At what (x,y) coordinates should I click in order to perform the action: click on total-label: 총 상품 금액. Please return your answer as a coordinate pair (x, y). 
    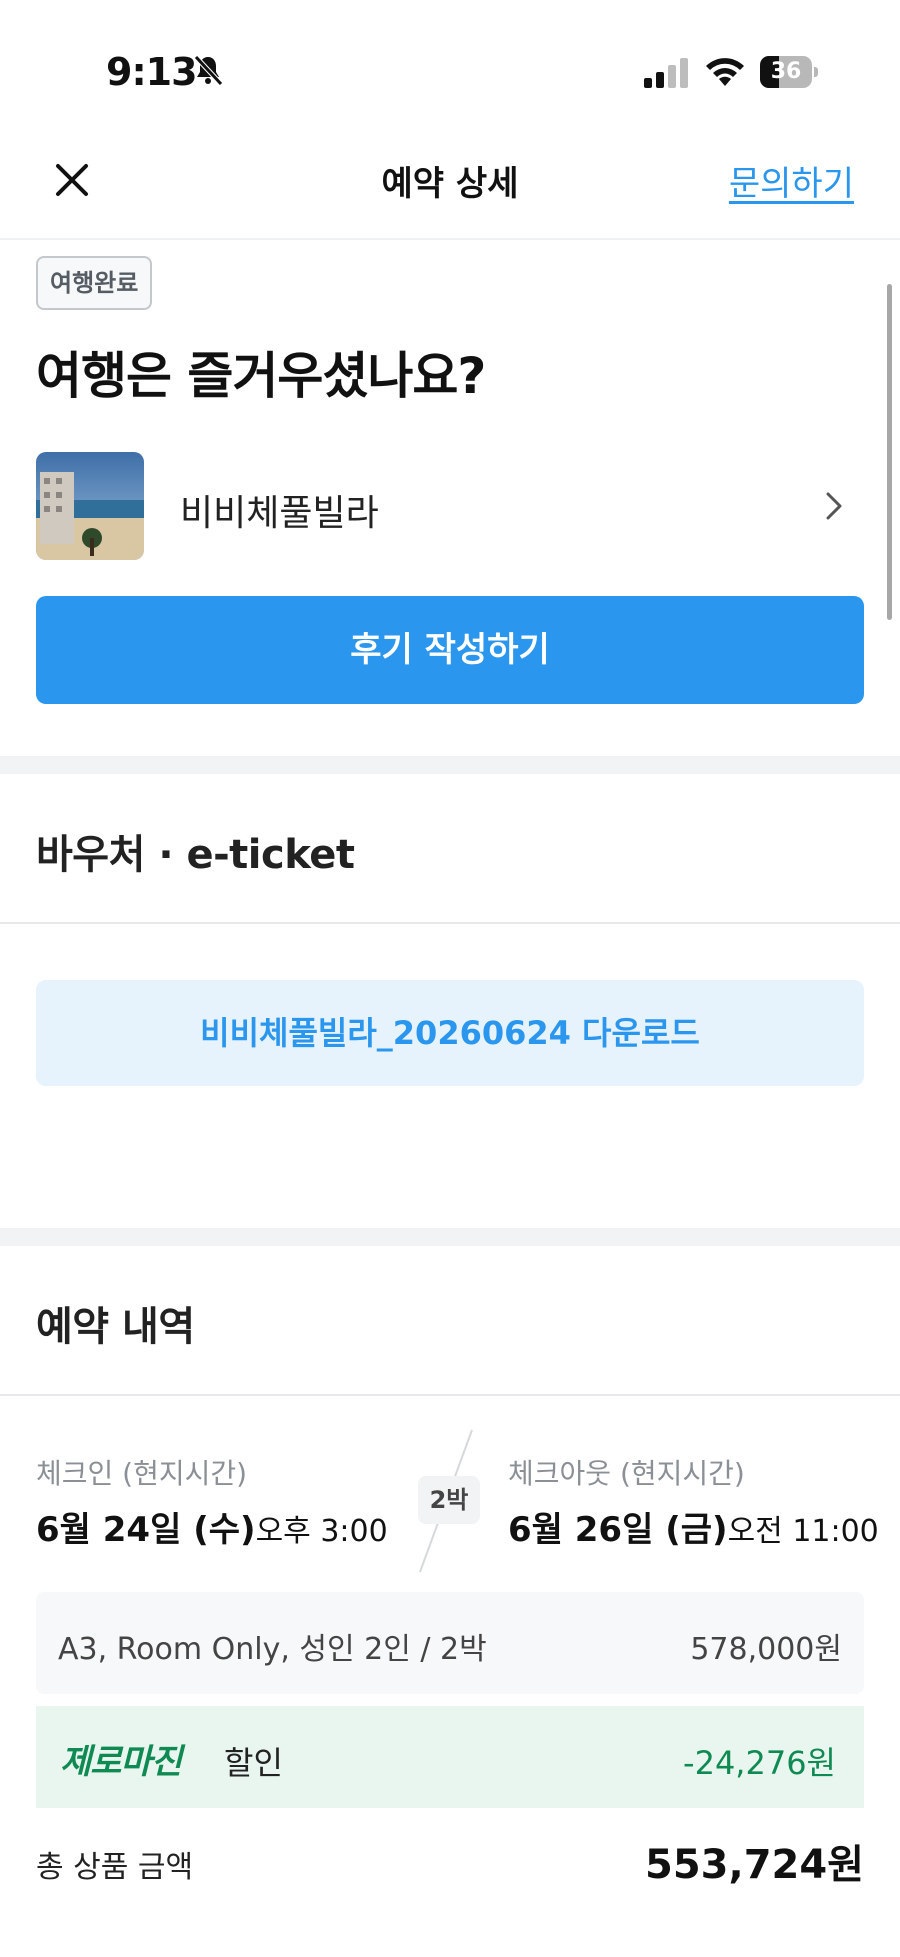
    Looking at the image, I should click on (115, 1867).